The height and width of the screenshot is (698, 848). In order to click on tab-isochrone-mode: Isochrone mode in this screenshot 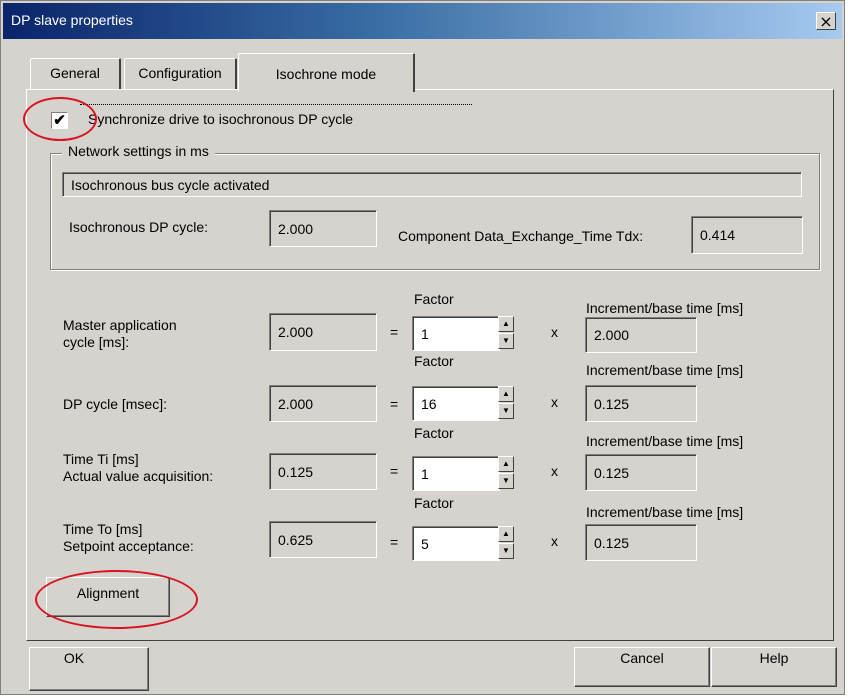, I will do `click(326, 72)`.